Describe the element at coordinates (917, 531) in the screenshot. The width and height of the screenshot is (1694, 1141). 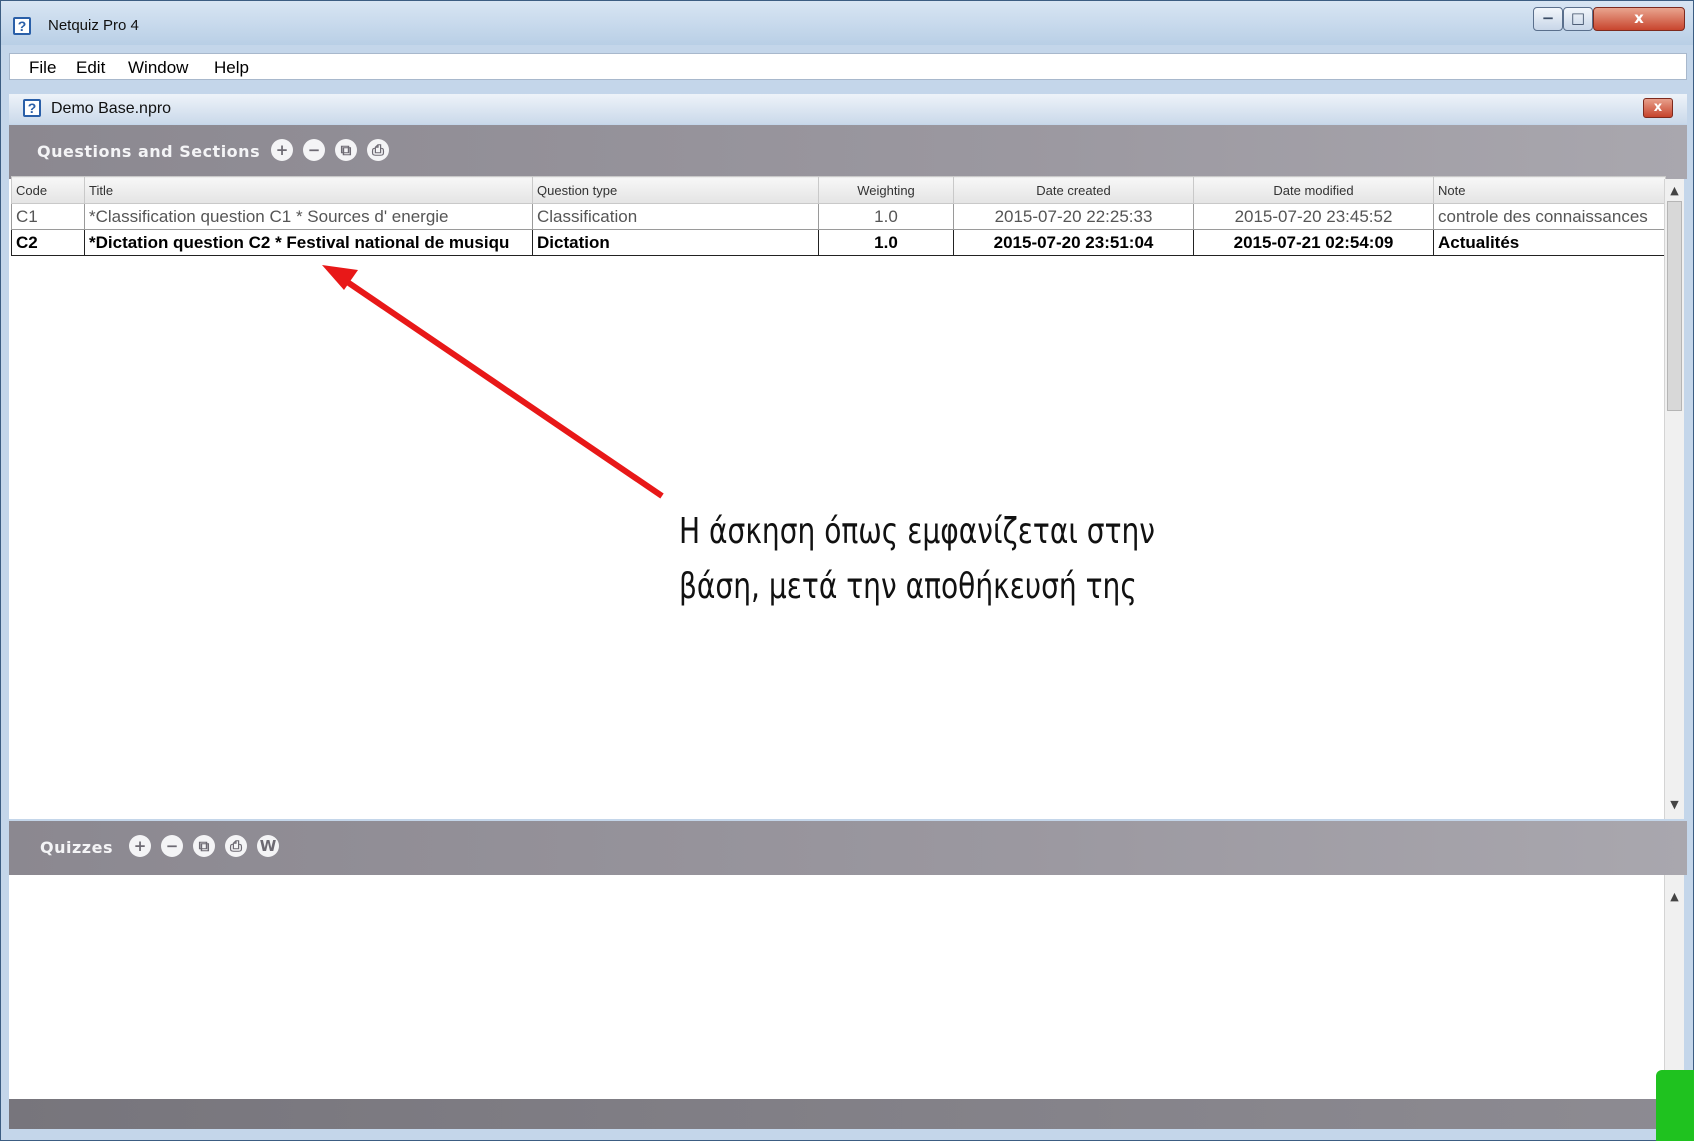
I see `annotation-line-1: Η άσκηση όπως εμφανίζεται στην` at that location.